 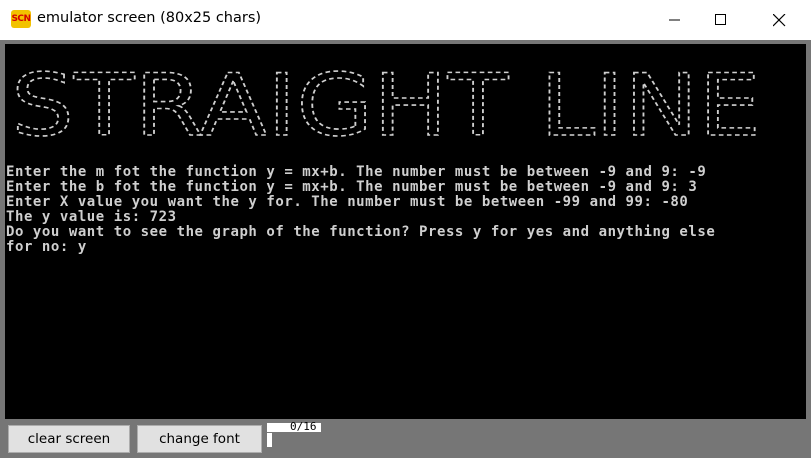 I want to click on close-icon, so click(x=779, y=19).